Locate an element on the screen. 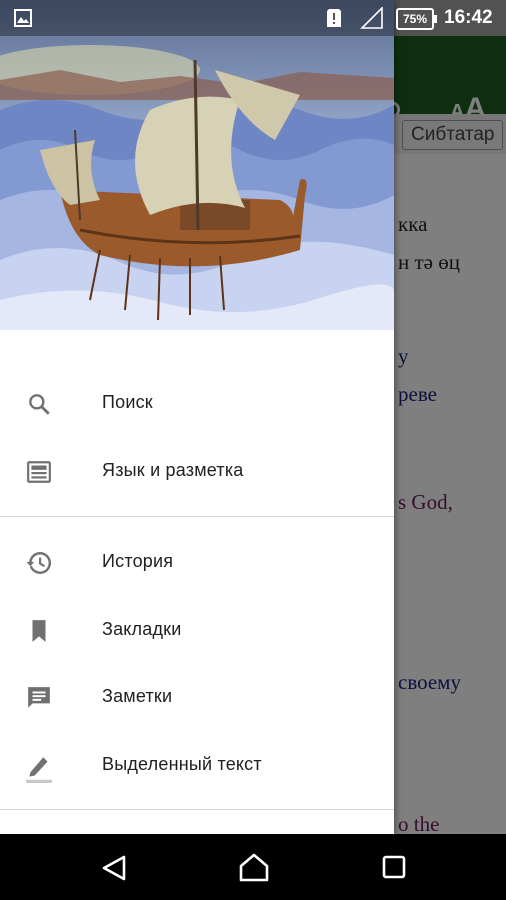 The height and width of the screenshot is (900, 506). bookmark-icon is located at coordinates (39, 631).